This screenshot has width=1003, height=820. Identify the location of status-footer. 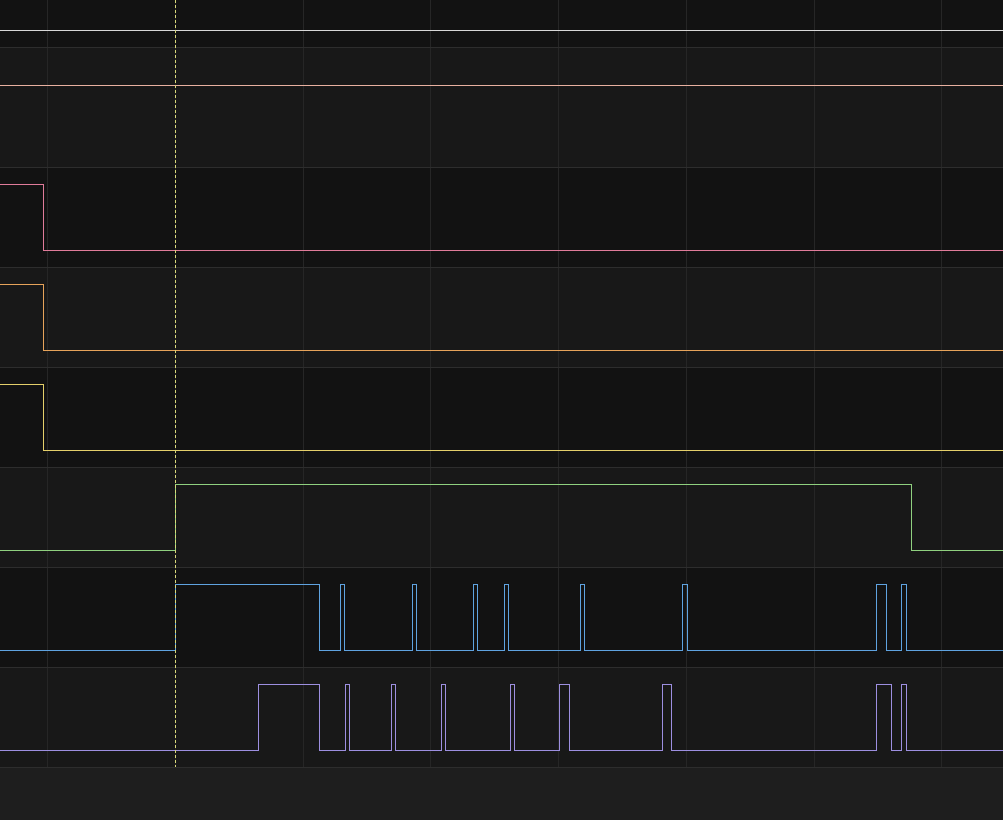
(501, 794).